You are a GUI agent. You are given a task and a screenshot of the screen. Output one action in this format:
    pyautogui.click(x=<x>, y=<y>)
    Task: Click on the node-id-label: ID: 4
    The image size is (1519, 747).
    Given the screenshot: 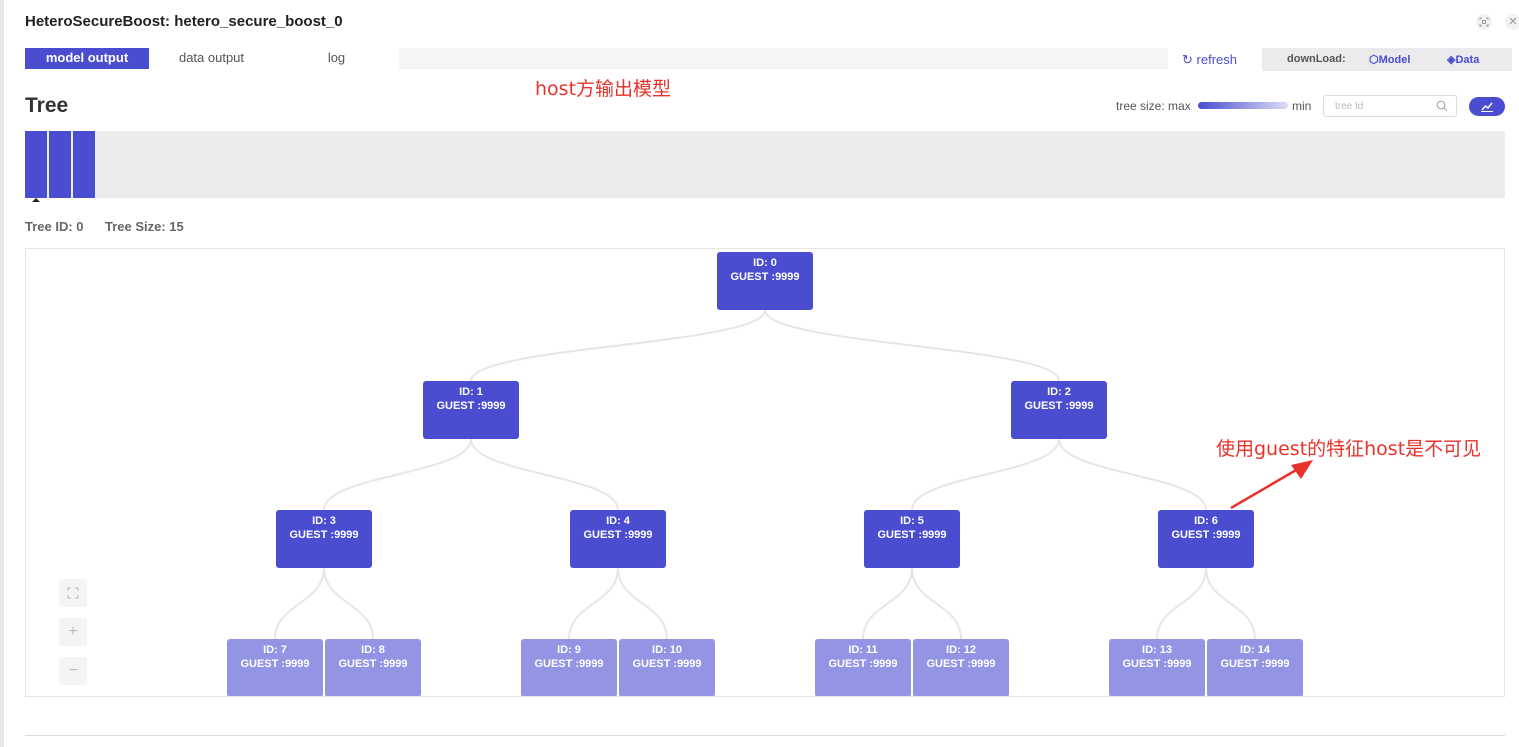 What is the action you would take?
    pyautogui.click(x=618, y=521)
    